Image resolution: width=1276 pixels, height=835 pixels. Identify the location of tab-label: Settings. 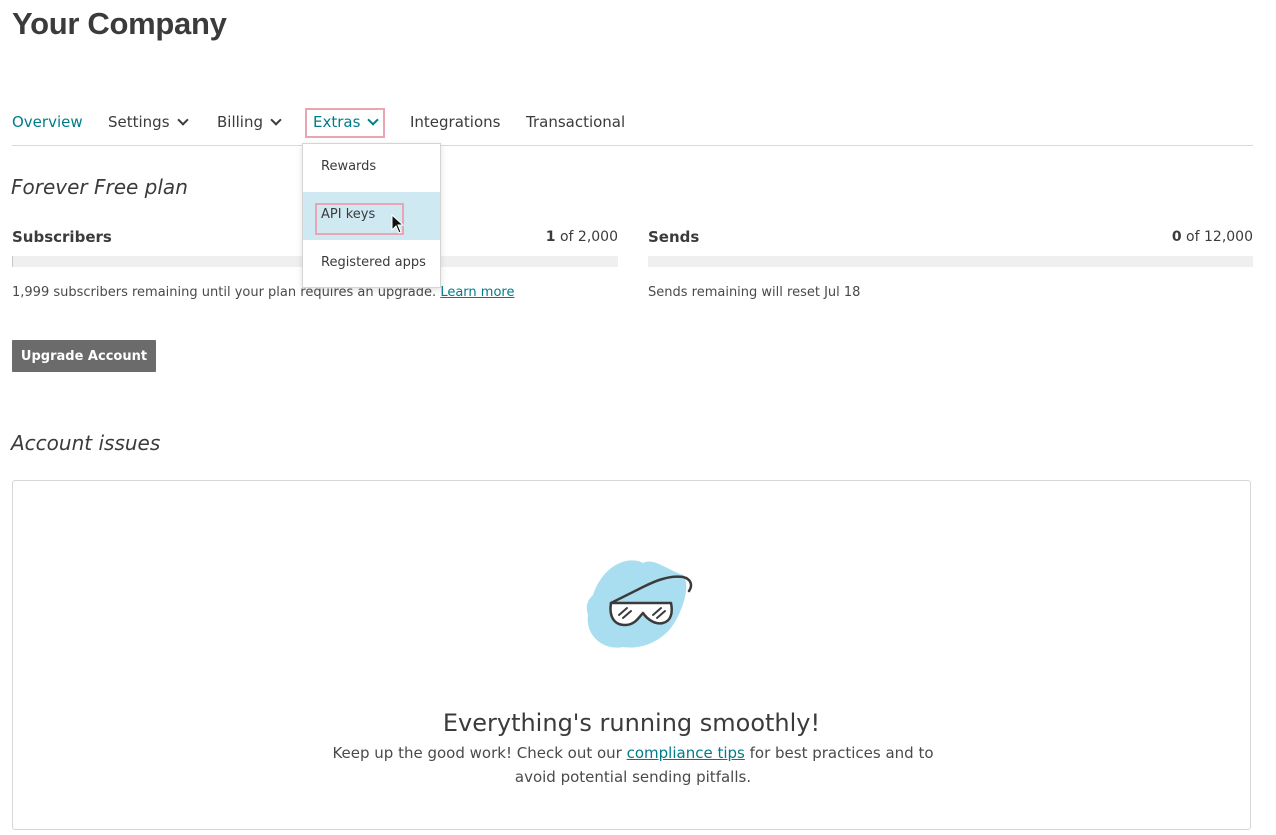
(139, 122).